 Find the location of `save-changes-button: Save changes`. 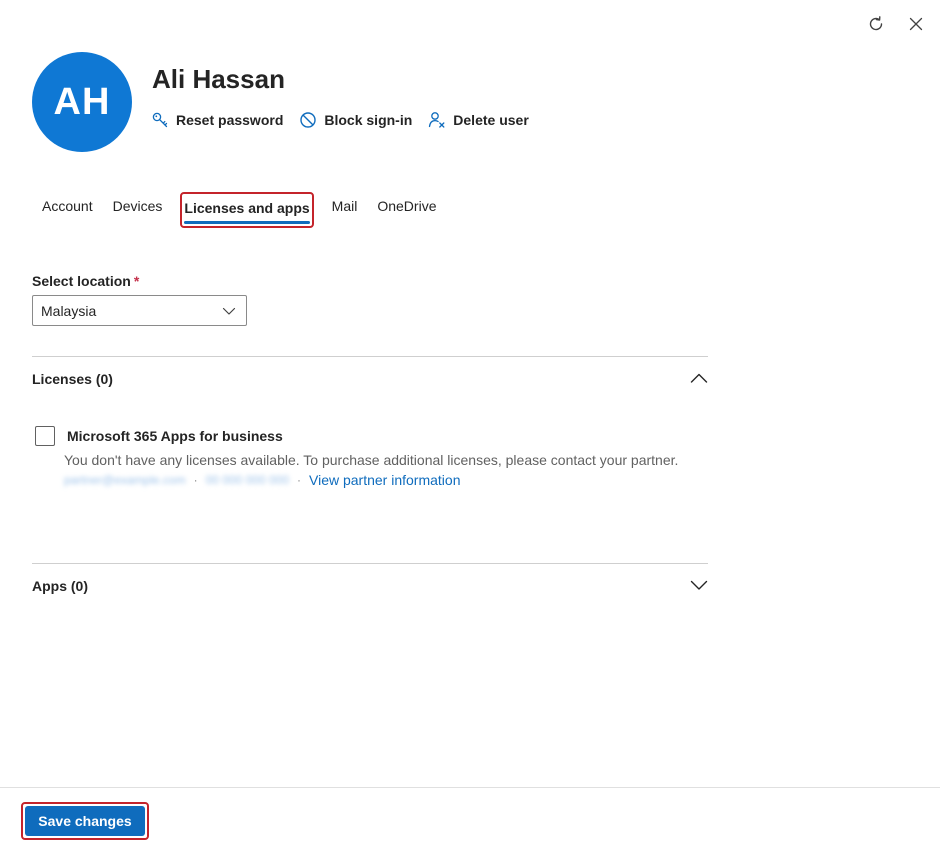

save-changes-button: Save changes is located at coordinates (85, 821).